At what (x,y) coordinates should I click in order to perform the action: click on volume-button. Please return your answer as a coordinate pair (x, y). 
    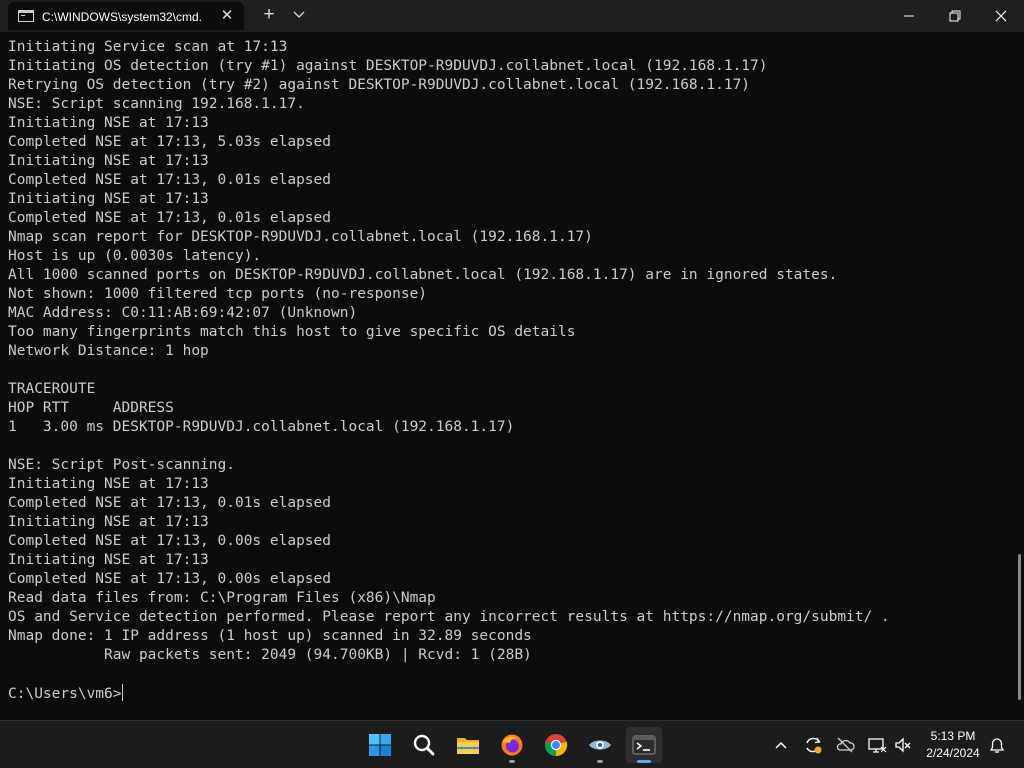
    Looking at the image, I should click on (903, 745).